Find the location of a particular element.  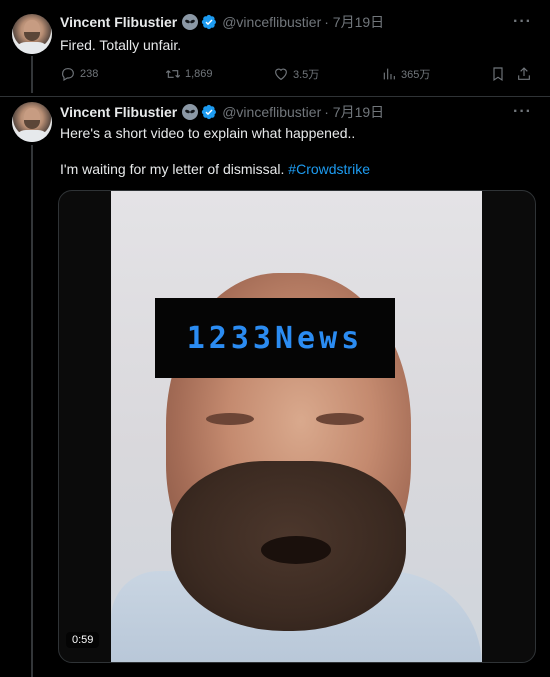

video-subject-mouth is located at coordinates (296, 550).